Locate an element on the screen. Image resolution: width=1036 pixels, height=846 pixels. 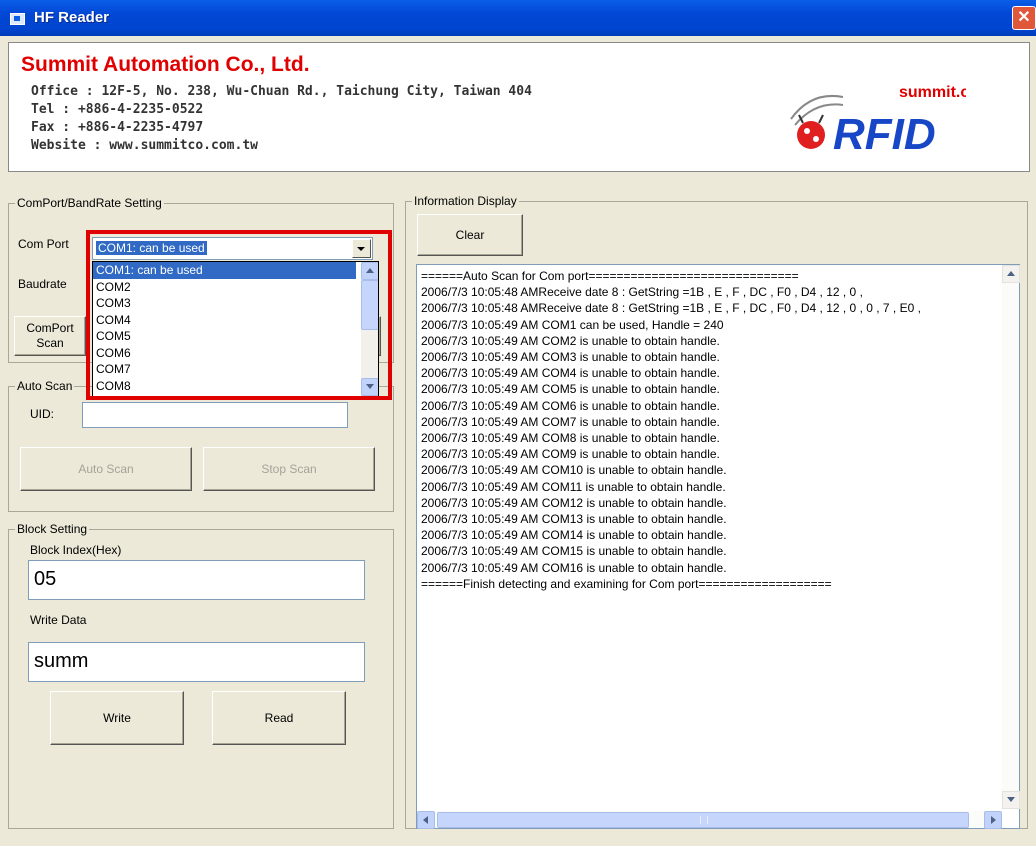
uid-input is located at coordinates (215, 415).